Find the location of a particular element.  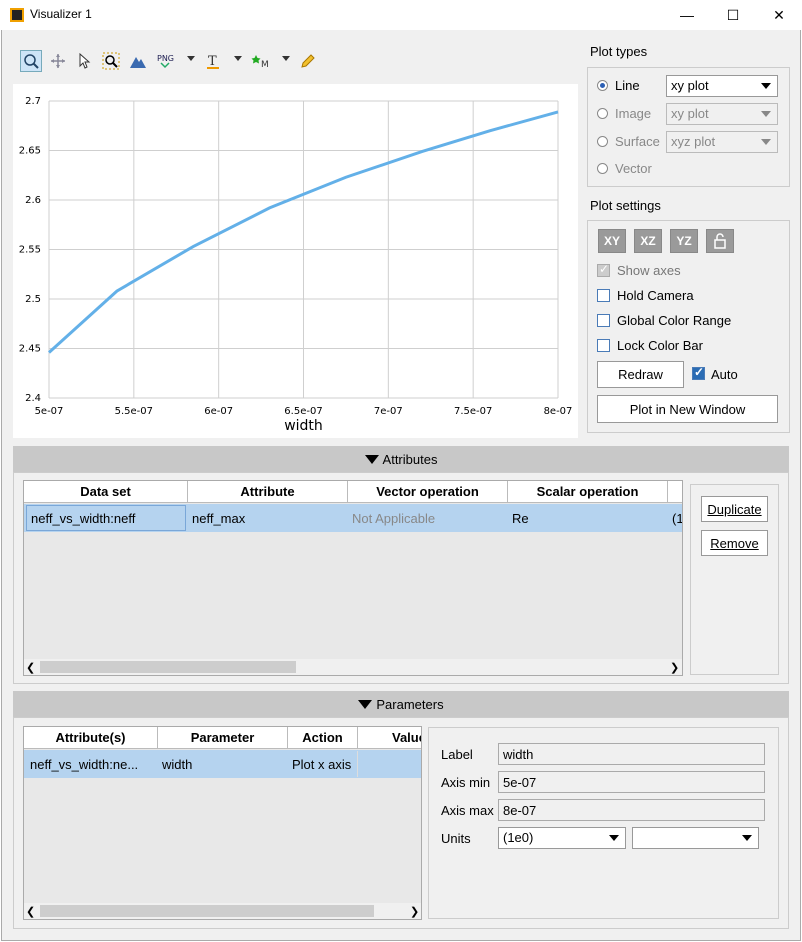

col-attributes: Attribute(s) is located at coordinates (91, 738).